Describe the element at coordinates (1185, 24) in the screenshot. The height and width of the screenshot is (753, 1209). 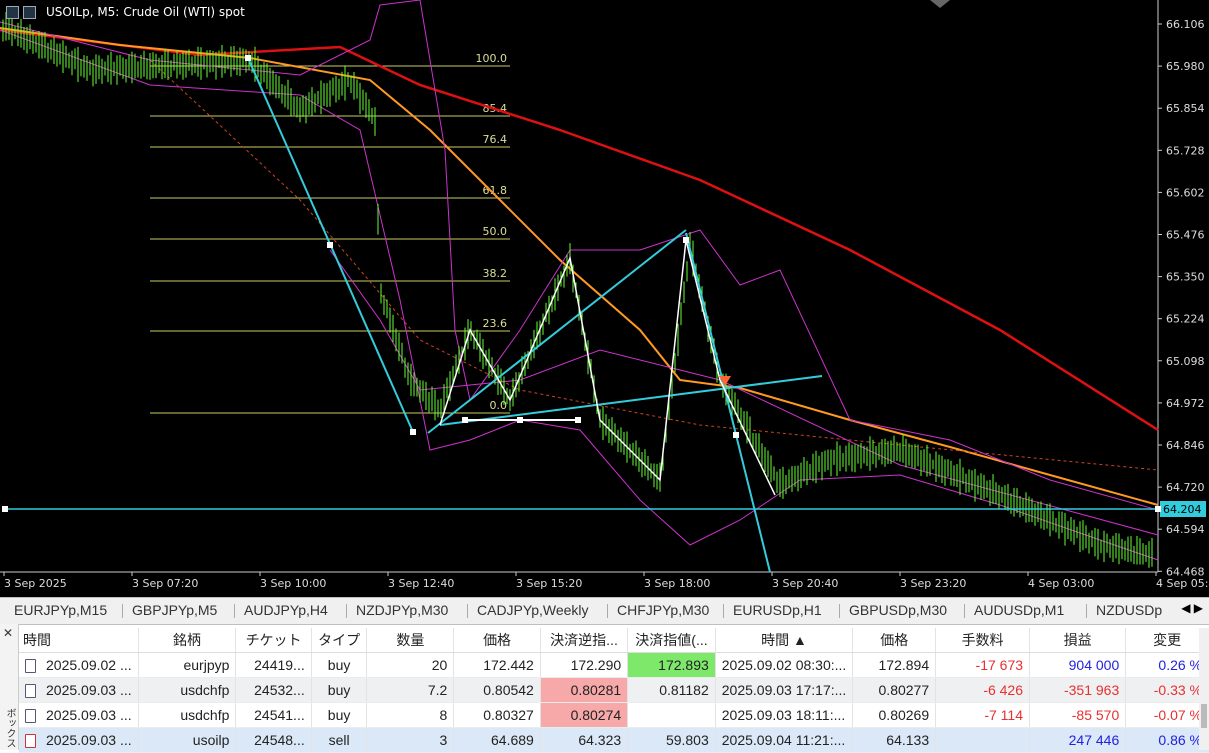
I see `price-axis-label: 66.106` at that location.